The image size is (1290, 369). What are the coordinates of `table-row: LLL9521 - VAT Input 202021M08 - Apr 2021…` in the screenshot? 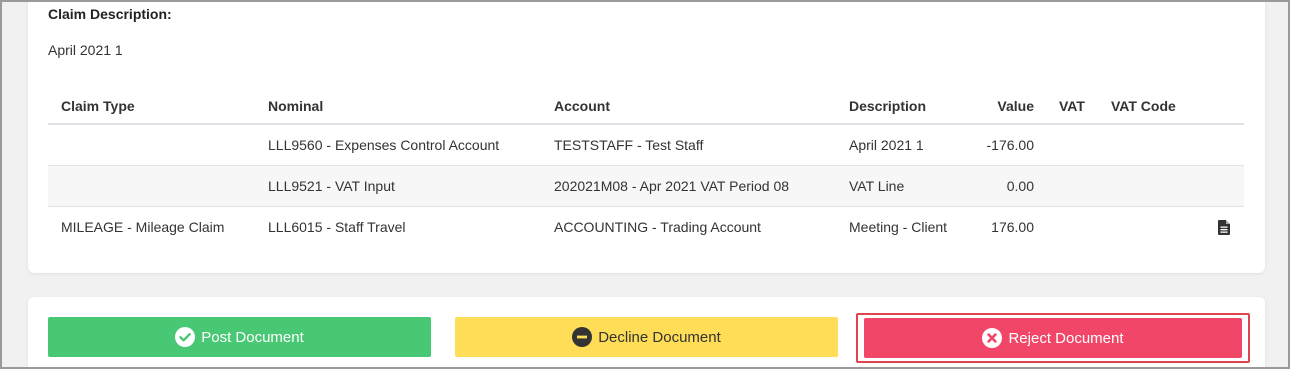 It's located at (646, 186).